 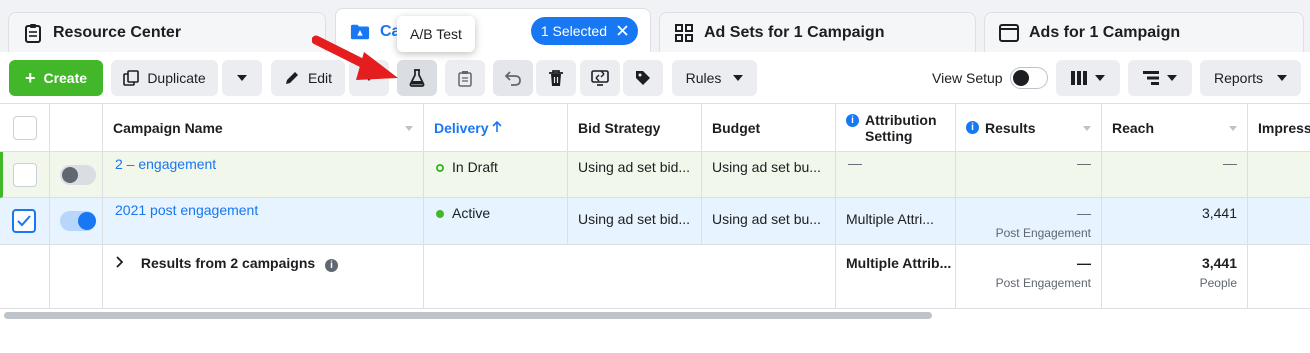 I want to click on header-label: Reach, so click(x=1133, y=127).